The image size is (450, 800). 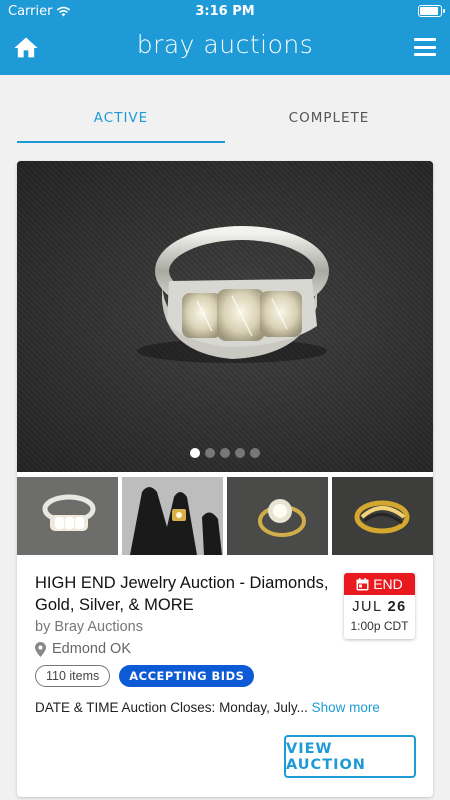 What do you see at coordinates (225, 516) in the screenshot?
I see `thumbnail-strip` at bounding box center [225, 516].